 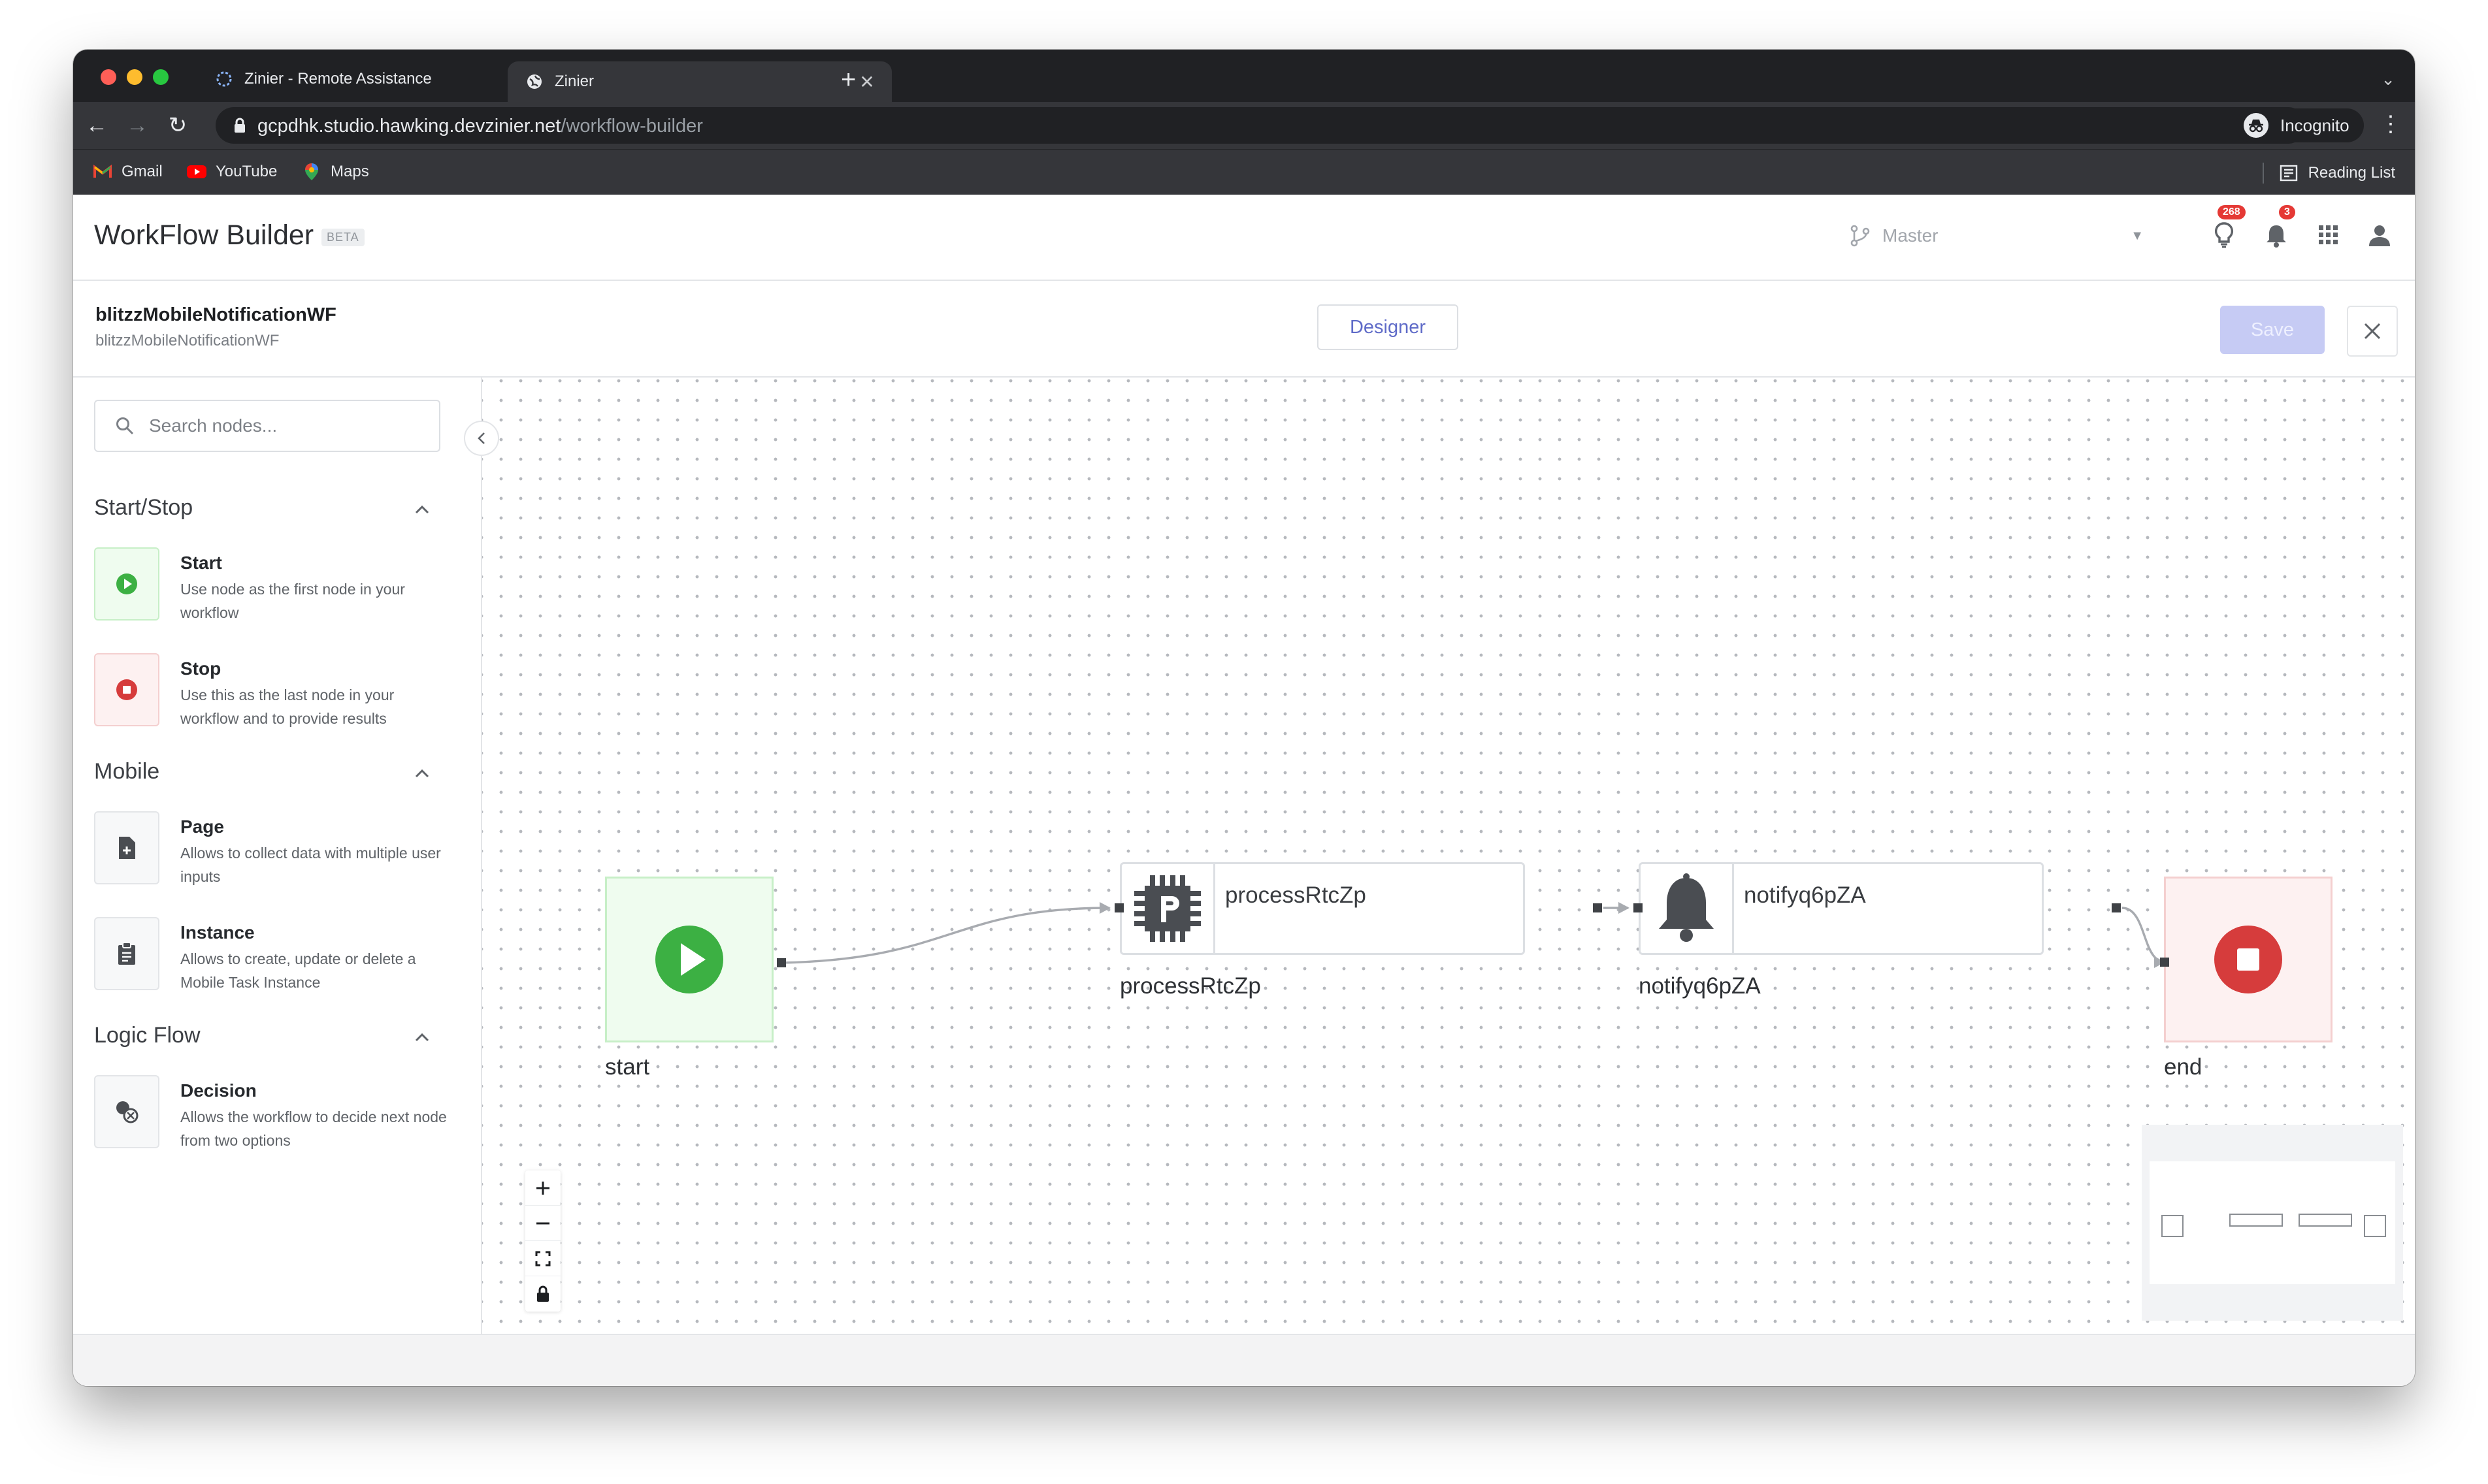 I want to click on chevron-left-icon, so click(x=481, y=438).